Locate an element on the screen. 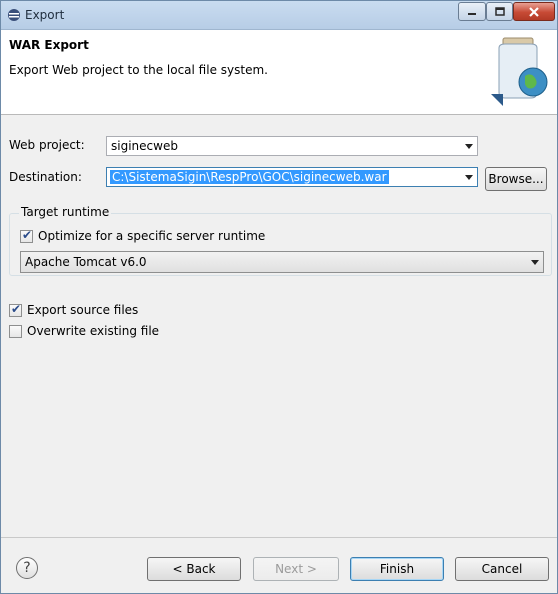 The width and height of the screenshot is (558, 594). optimize-runtime-checkbox: ✔ is located at coordinates (26, 235).